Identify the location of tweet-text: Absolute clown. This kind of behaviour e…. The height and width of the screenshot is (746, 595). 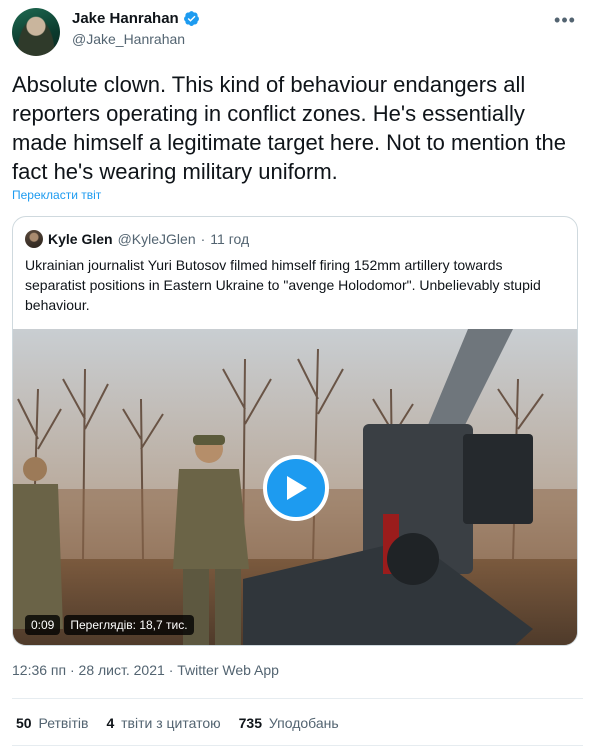
(289, 128).